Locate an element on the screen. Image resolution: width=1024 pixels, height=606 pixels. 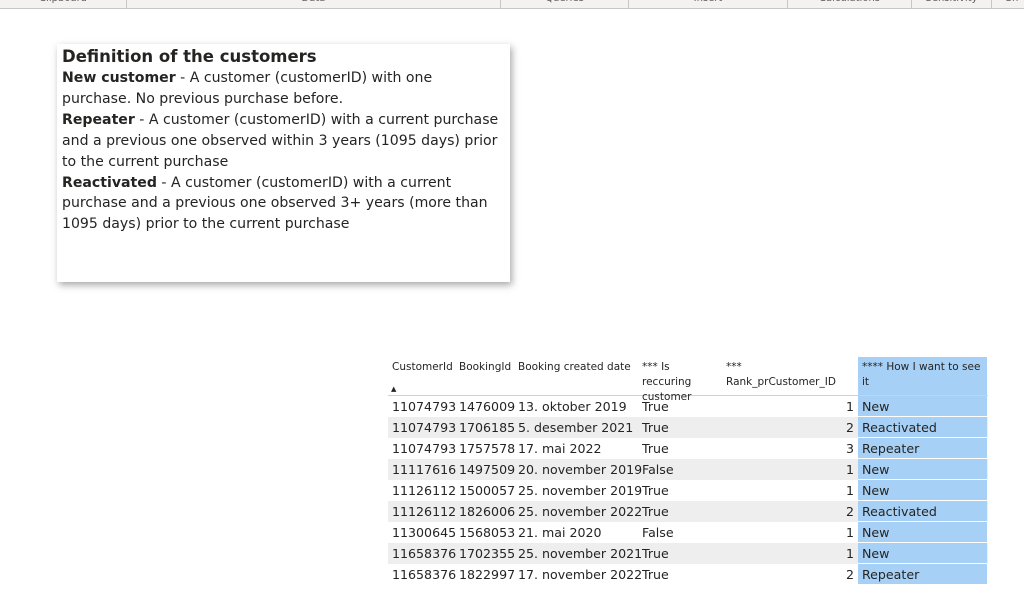
bookingid-cell: 1826006 is located at coordinates (487, 511).